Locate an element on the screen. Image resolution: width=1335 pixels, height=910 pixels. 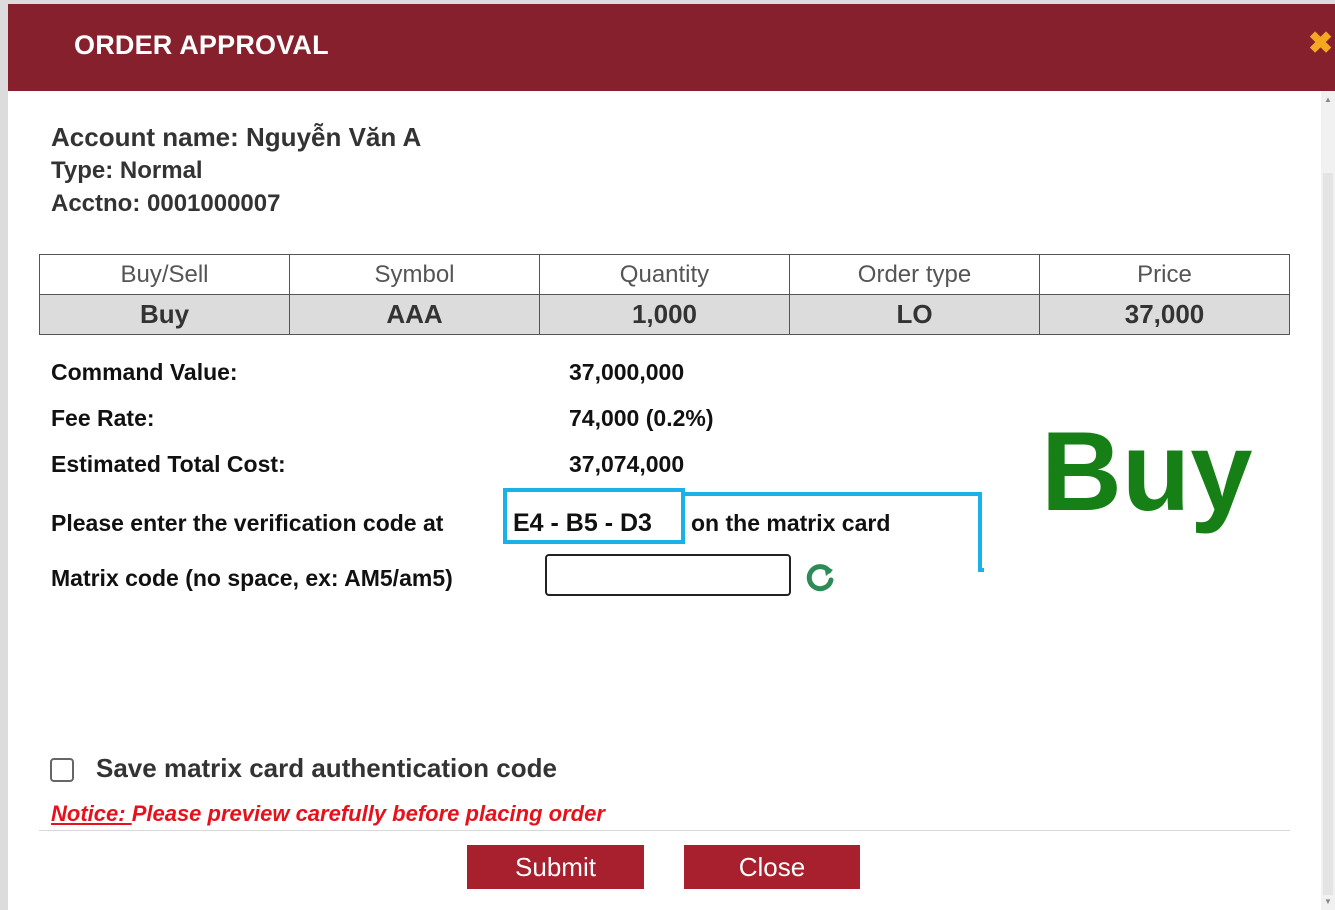
submit-button: Submit is located at coordinates (555, 867).